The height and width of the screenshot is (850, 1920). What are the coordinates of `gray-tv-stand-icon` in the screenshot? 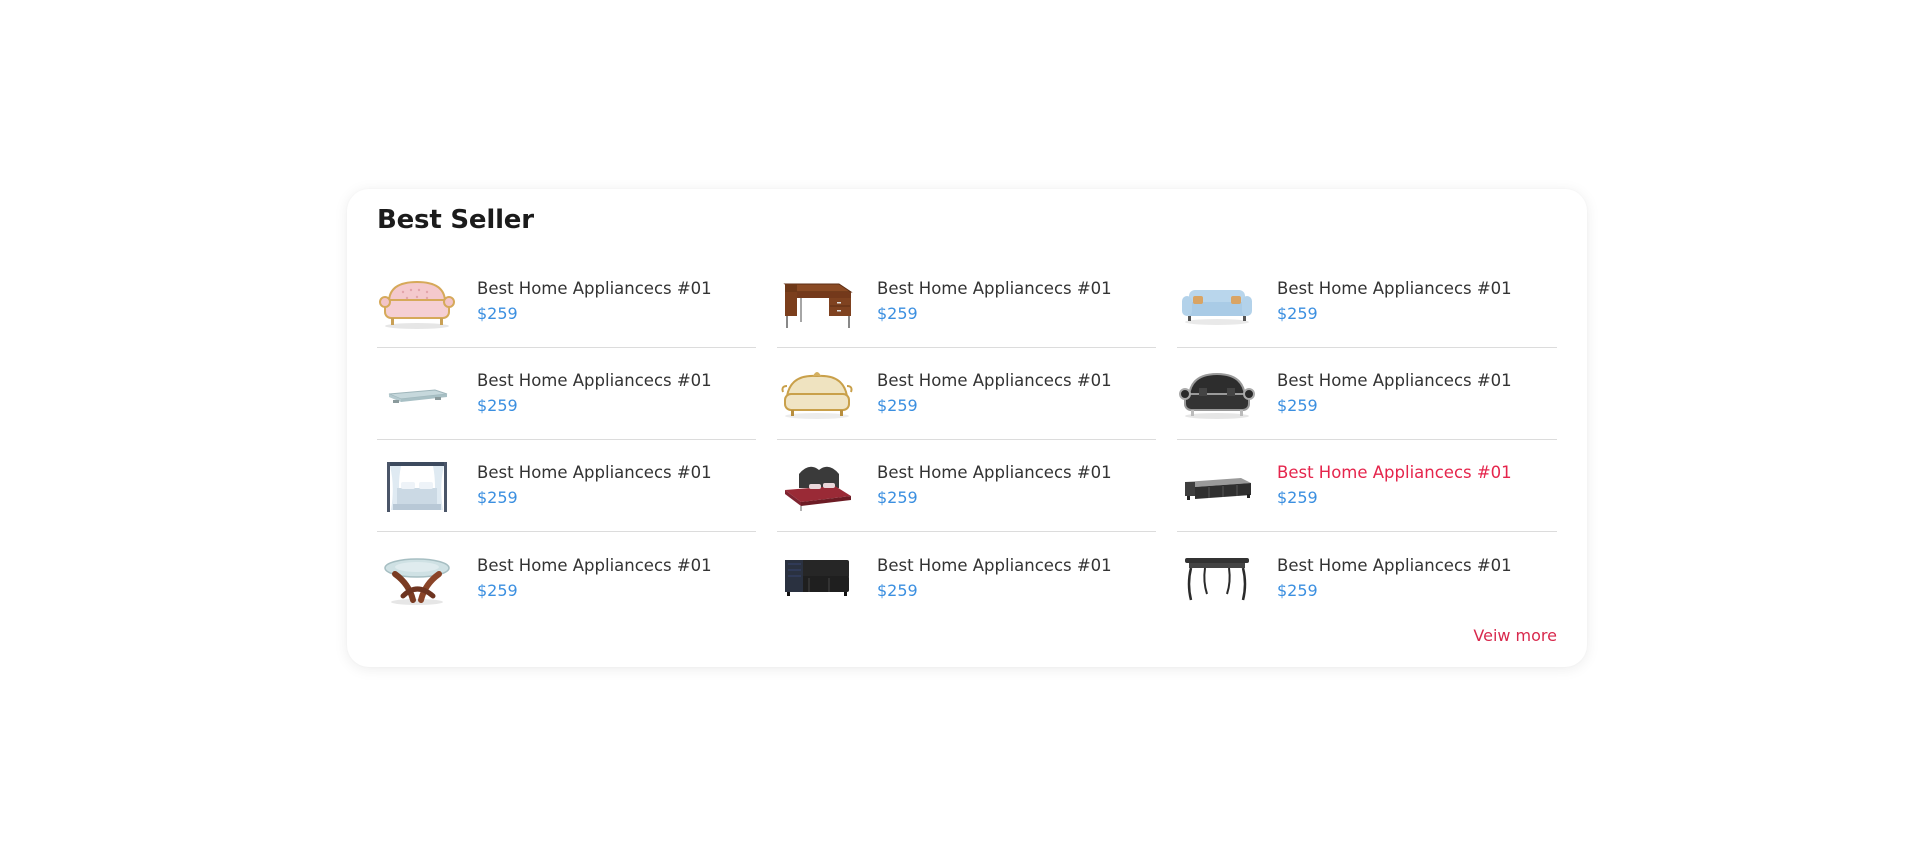 It's located at (1217, 486).